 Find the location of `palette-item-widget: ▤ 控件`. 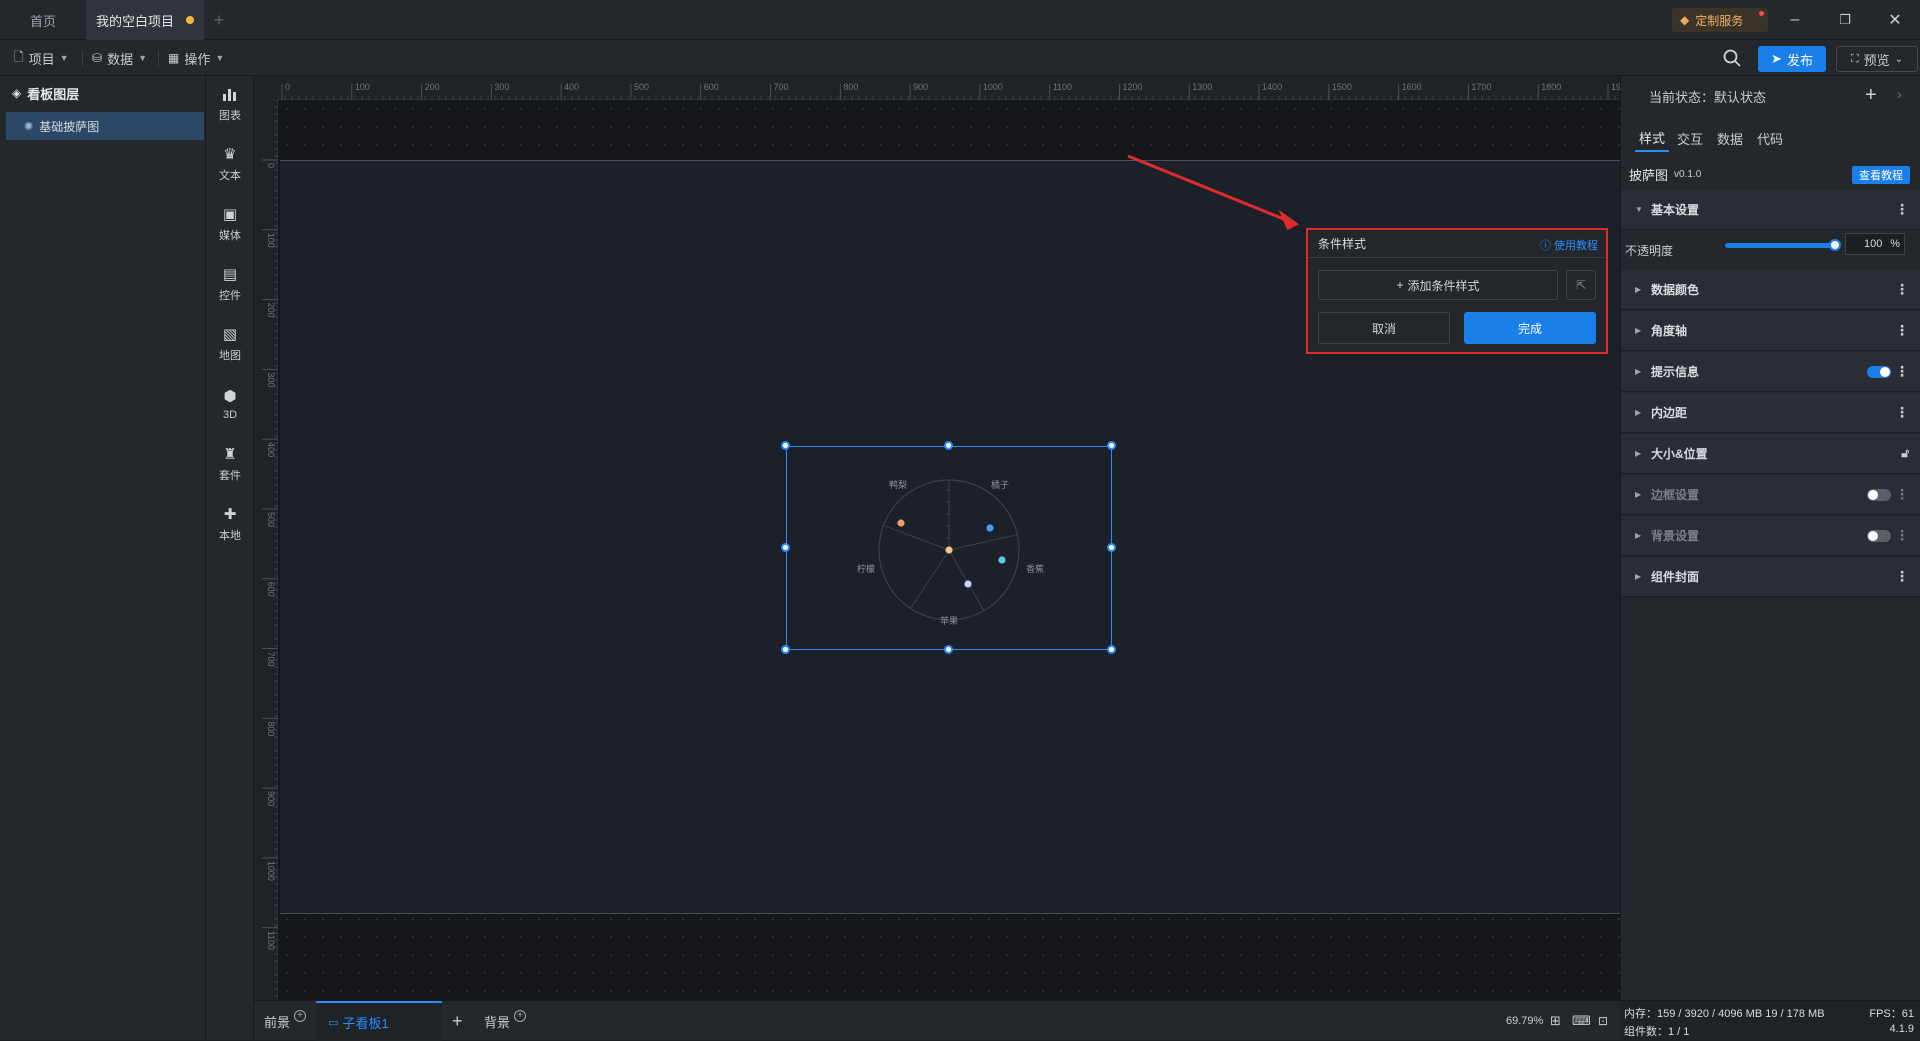

palette-item-widget: ▤ 控件 is located at coordinates (230, 284).